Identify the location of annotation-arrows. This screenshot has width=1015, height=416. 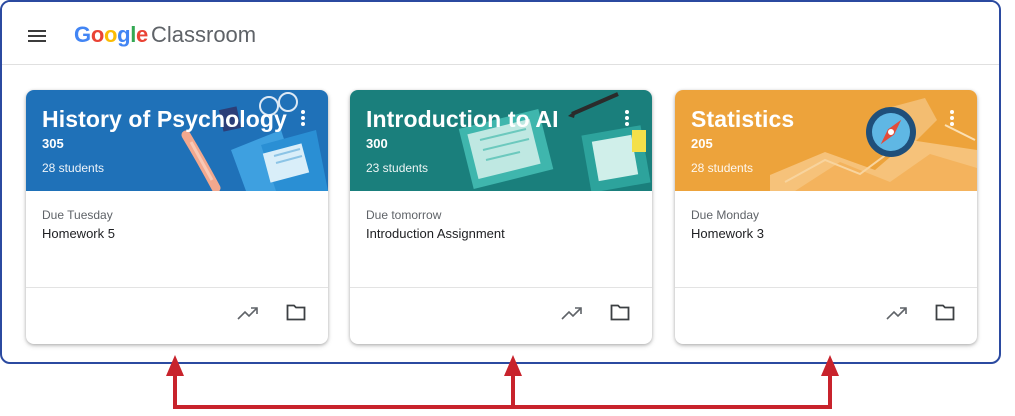
(502, 382).